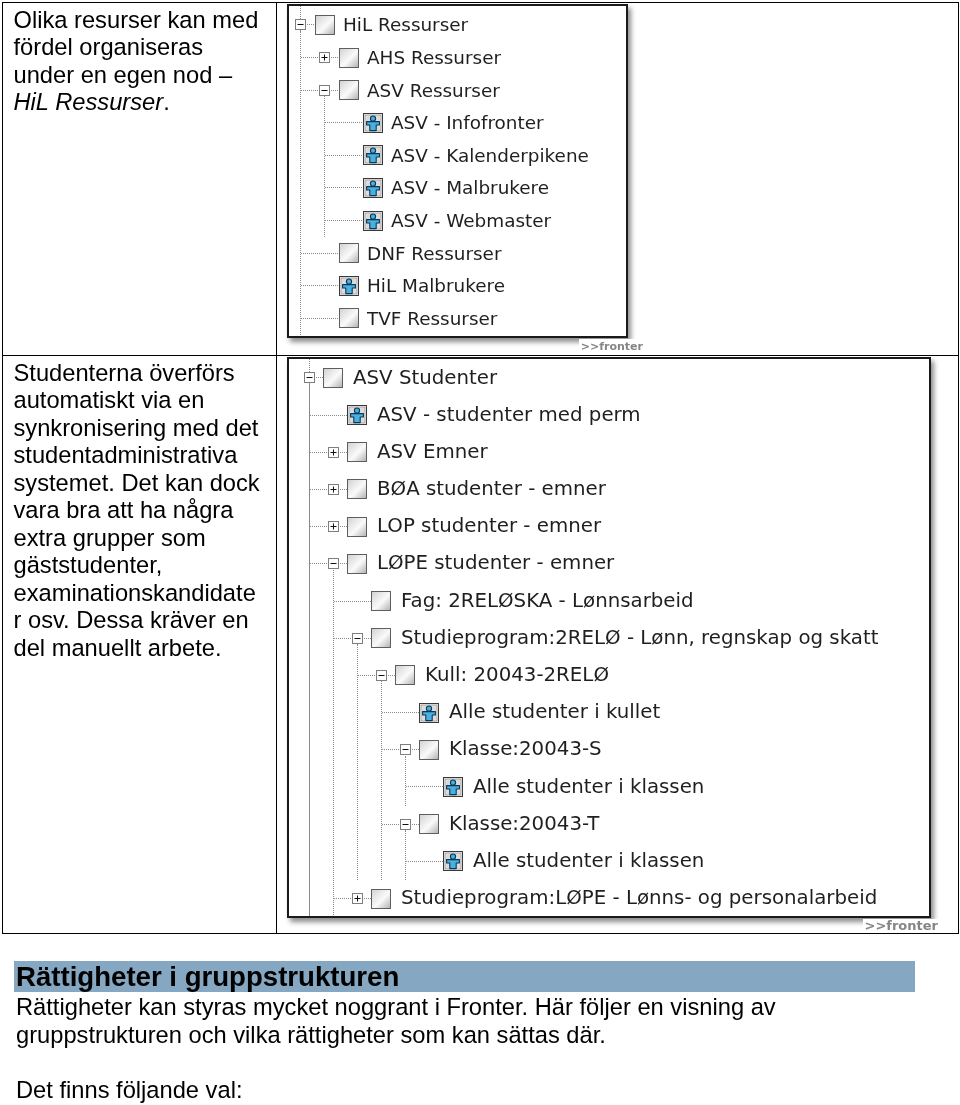  Describe the element at coordinates (471, 221) in the screenshot. I see `tree-item: ASV - Webmaster` at that location.